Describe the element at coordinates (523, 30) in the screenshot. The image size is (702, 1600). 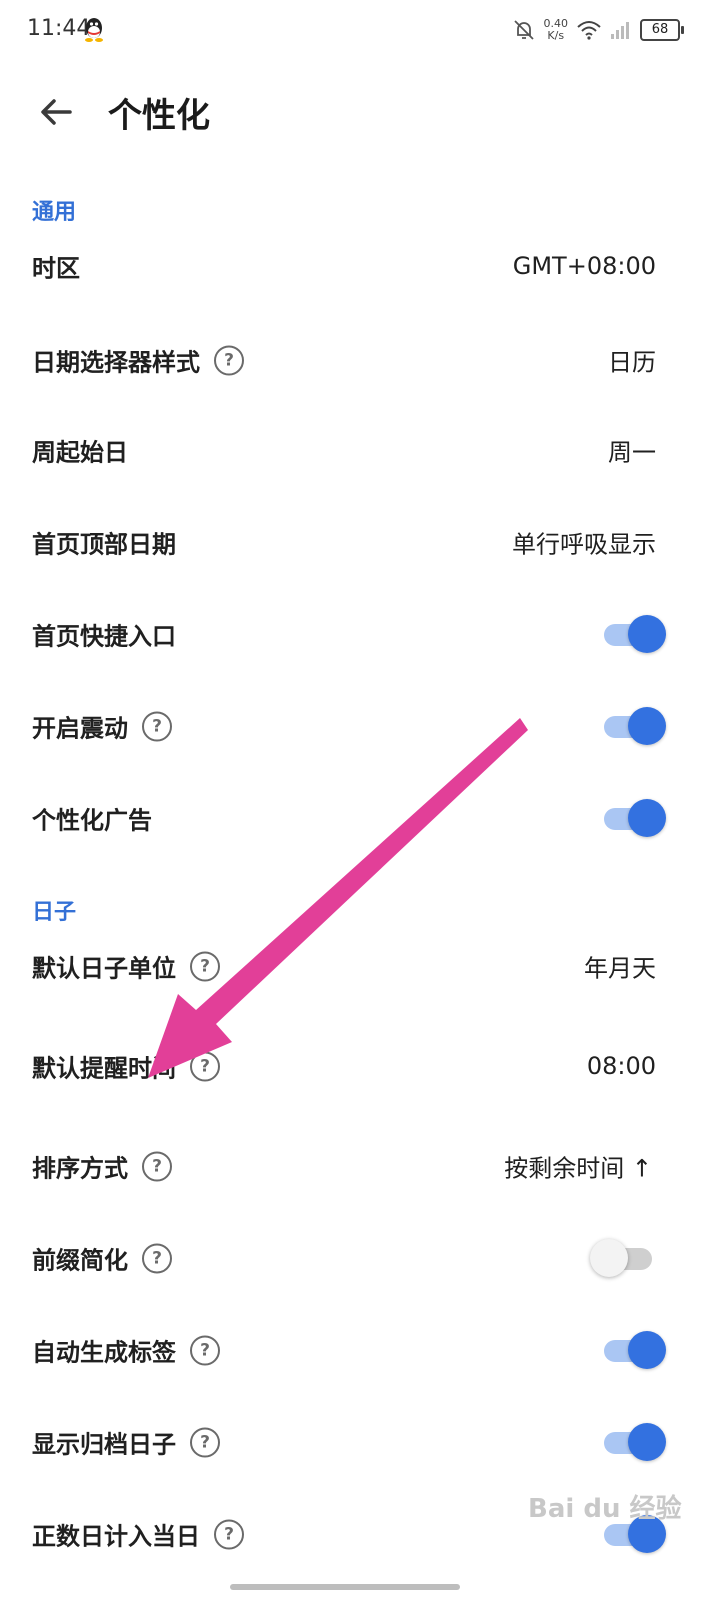
I see `bell-off-icon` at that location.